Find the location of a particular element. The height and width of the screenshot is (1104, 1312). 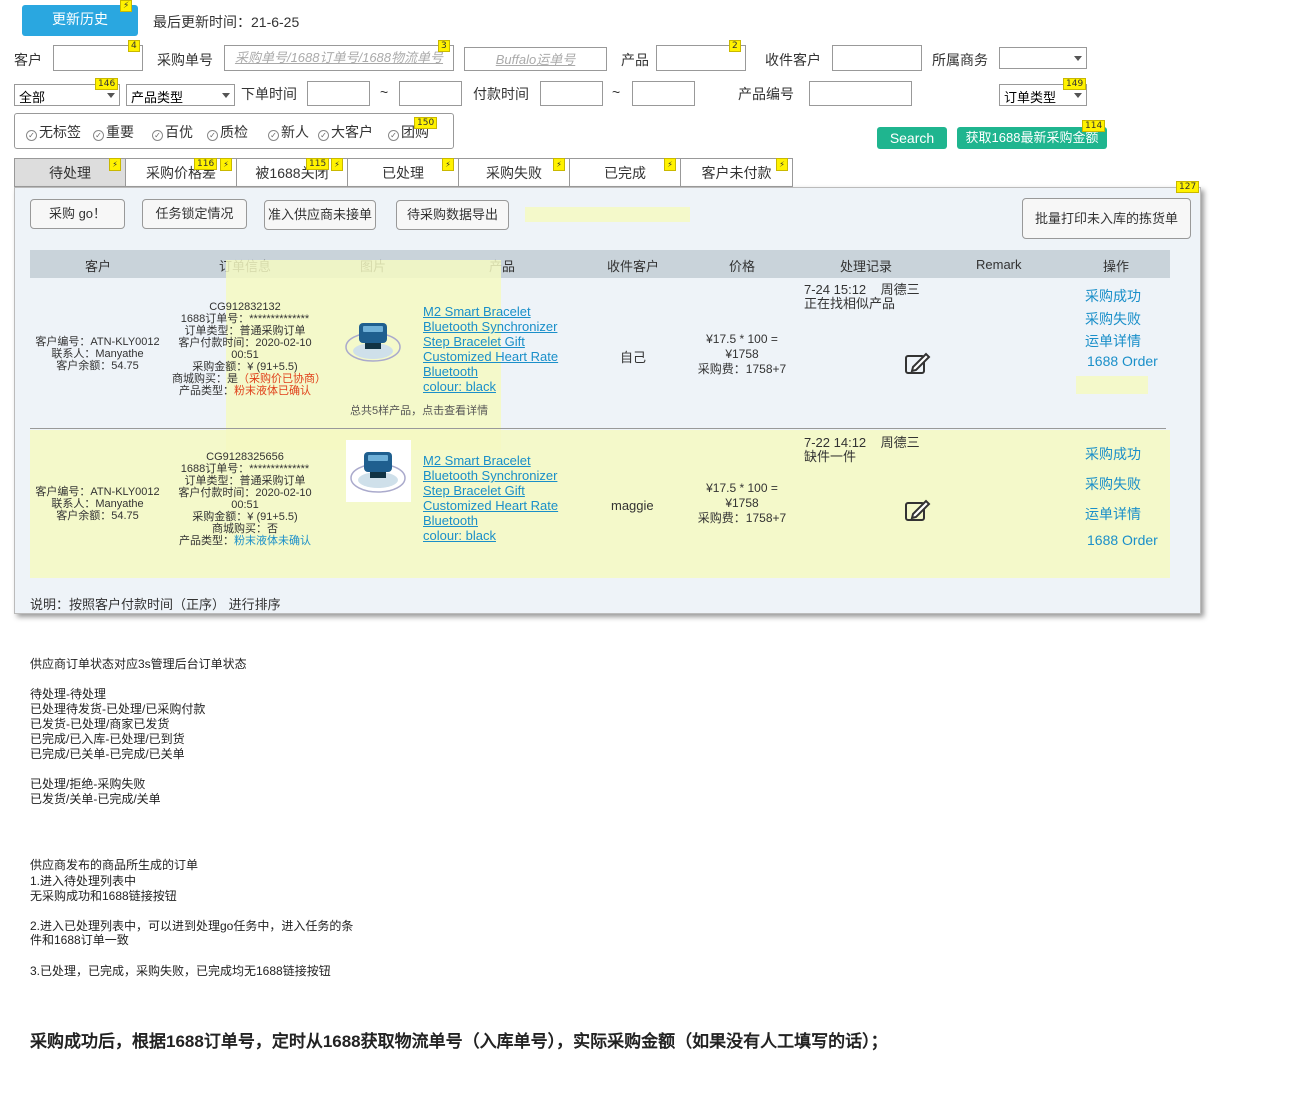

pay-time-start is located at coordinates (571, 93).